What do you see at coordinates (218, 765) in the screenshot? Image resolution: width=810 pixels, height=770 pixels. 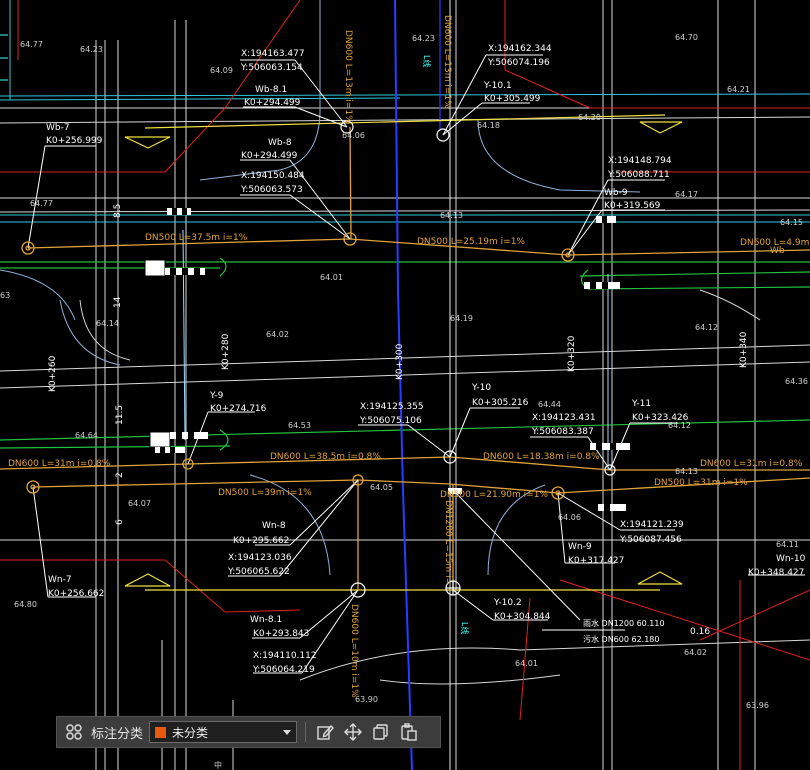 I see `misc-label: 中` at bounding box center [218, 765].